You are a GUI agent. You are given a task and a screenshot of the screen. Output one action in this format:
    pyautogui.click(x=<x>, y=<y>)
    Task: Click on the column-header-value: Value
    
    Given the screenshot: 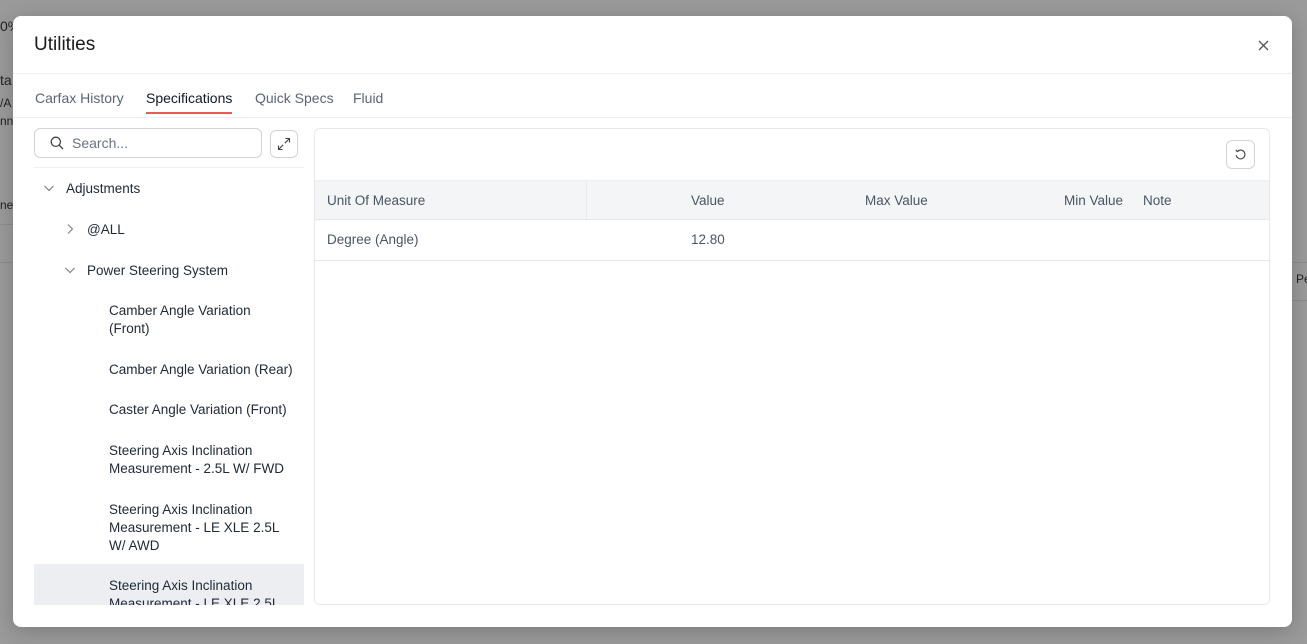 What is the action you would take?
    pyautogui.click(x=708, y=200)
    